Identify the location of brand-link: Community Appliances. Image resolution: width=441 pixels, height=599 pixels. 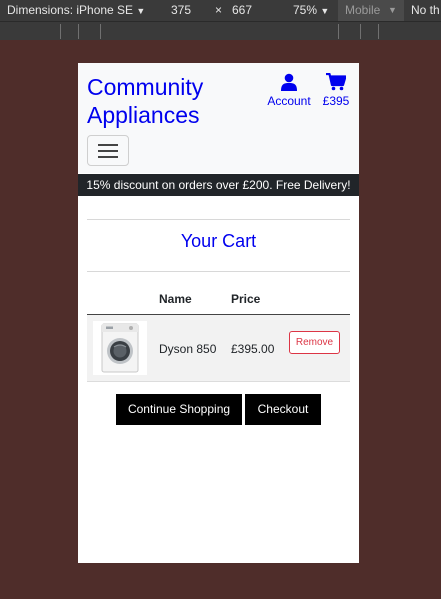
(162, 101).